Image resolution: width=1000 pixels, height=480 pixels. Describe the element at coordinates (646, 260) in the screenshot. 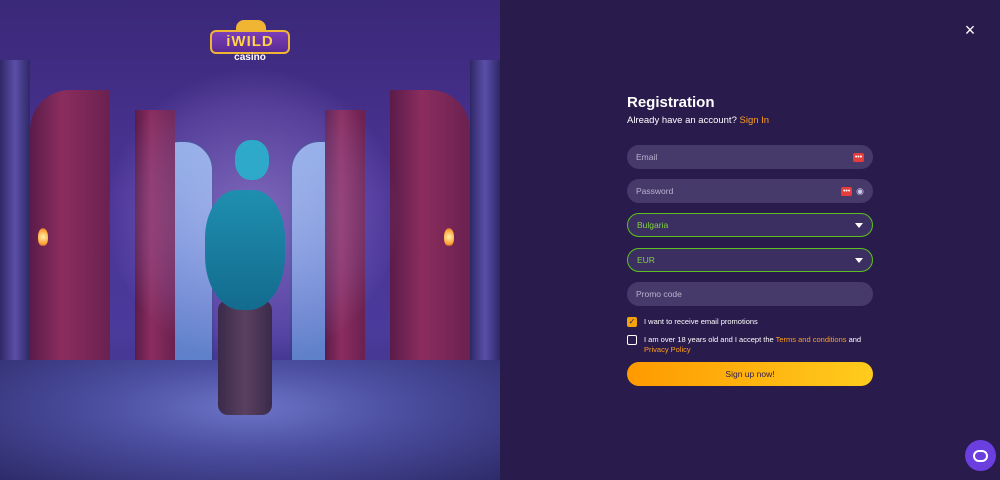

I see `currency-value: EUR` at that location.